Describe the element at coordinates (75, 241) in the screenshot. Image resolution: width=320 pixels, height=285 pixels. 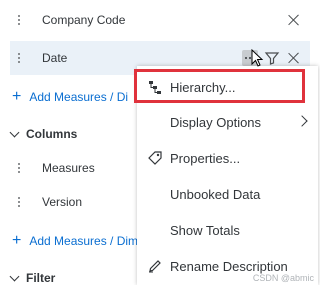
I see `add-measures-dimensions-link: + Add Measures / Dim` at that location.